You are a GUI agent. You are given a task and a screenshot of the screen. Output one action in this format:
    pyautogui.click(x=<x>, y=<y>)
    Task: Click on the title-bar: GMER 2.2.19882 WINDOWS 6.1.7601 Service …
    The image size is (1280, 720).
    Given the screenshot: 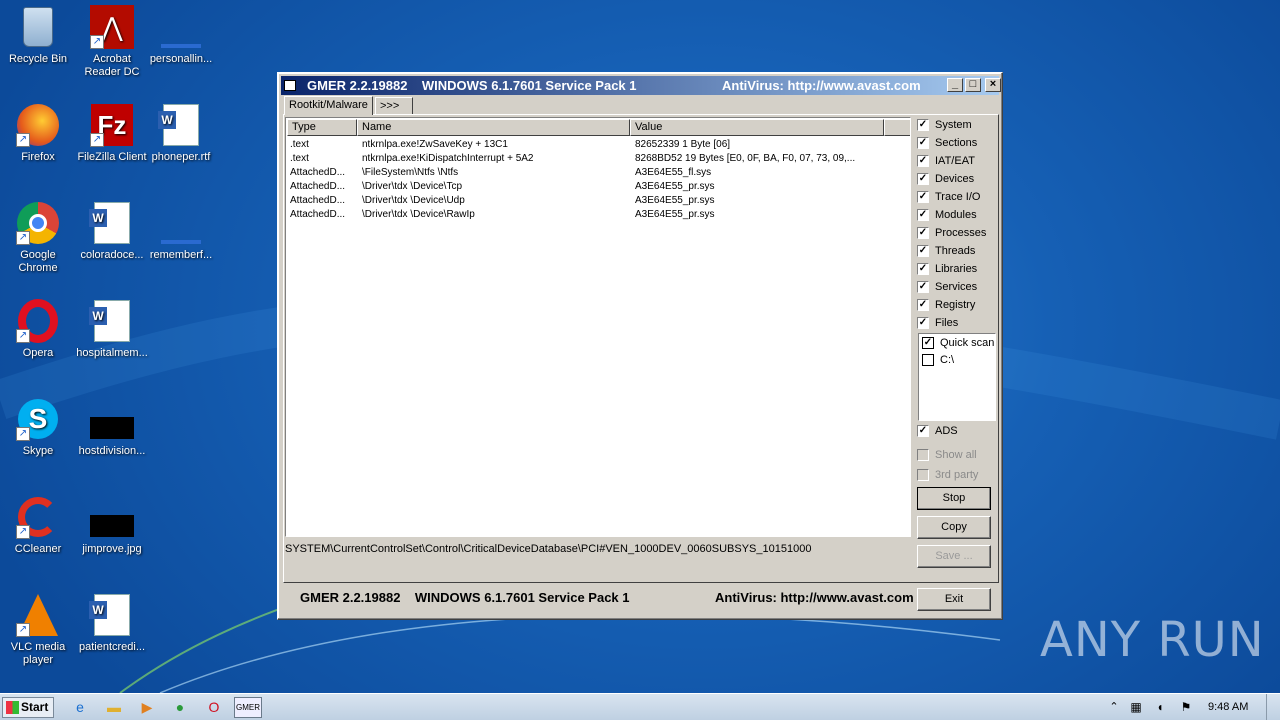 What is the action you would take?
    pyautogui.click(x=641, y=85)
    